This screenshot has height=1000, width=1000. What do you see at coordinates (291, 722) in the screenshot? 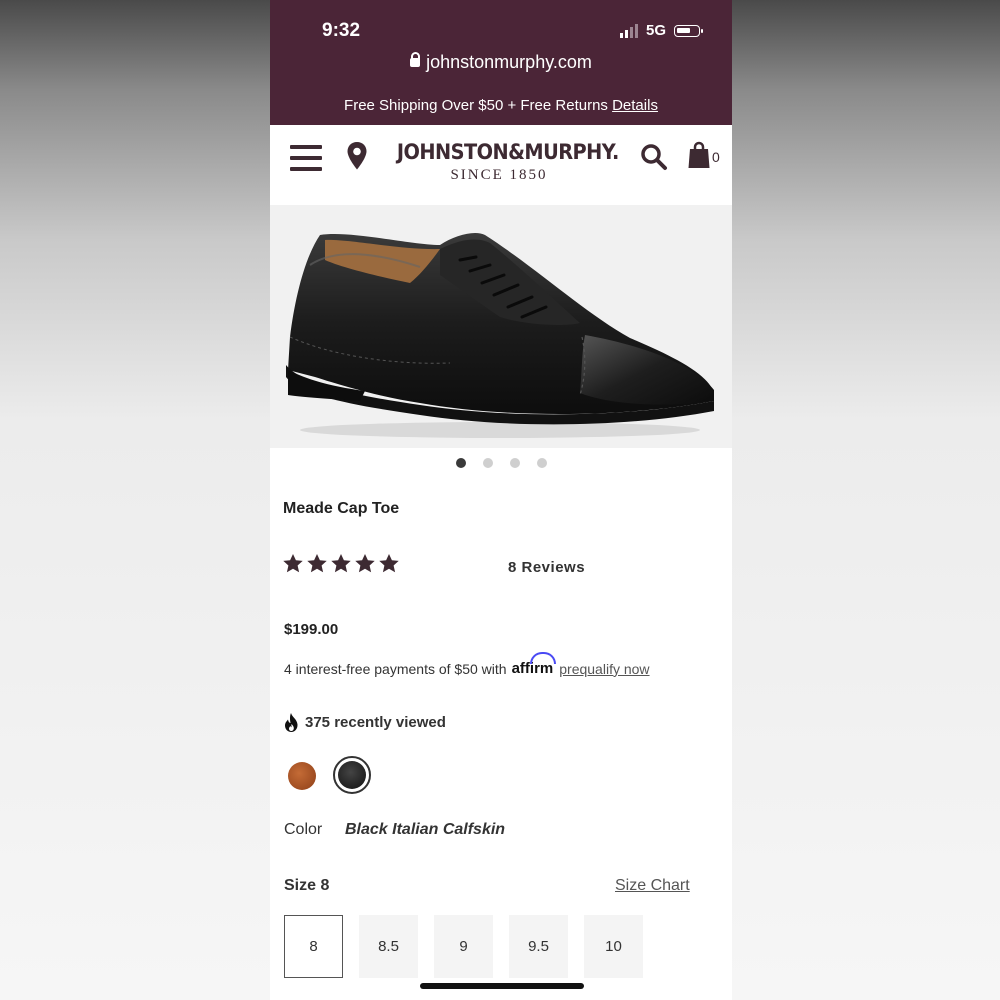
I see `flame-icon` at bounding box center [291, 722].